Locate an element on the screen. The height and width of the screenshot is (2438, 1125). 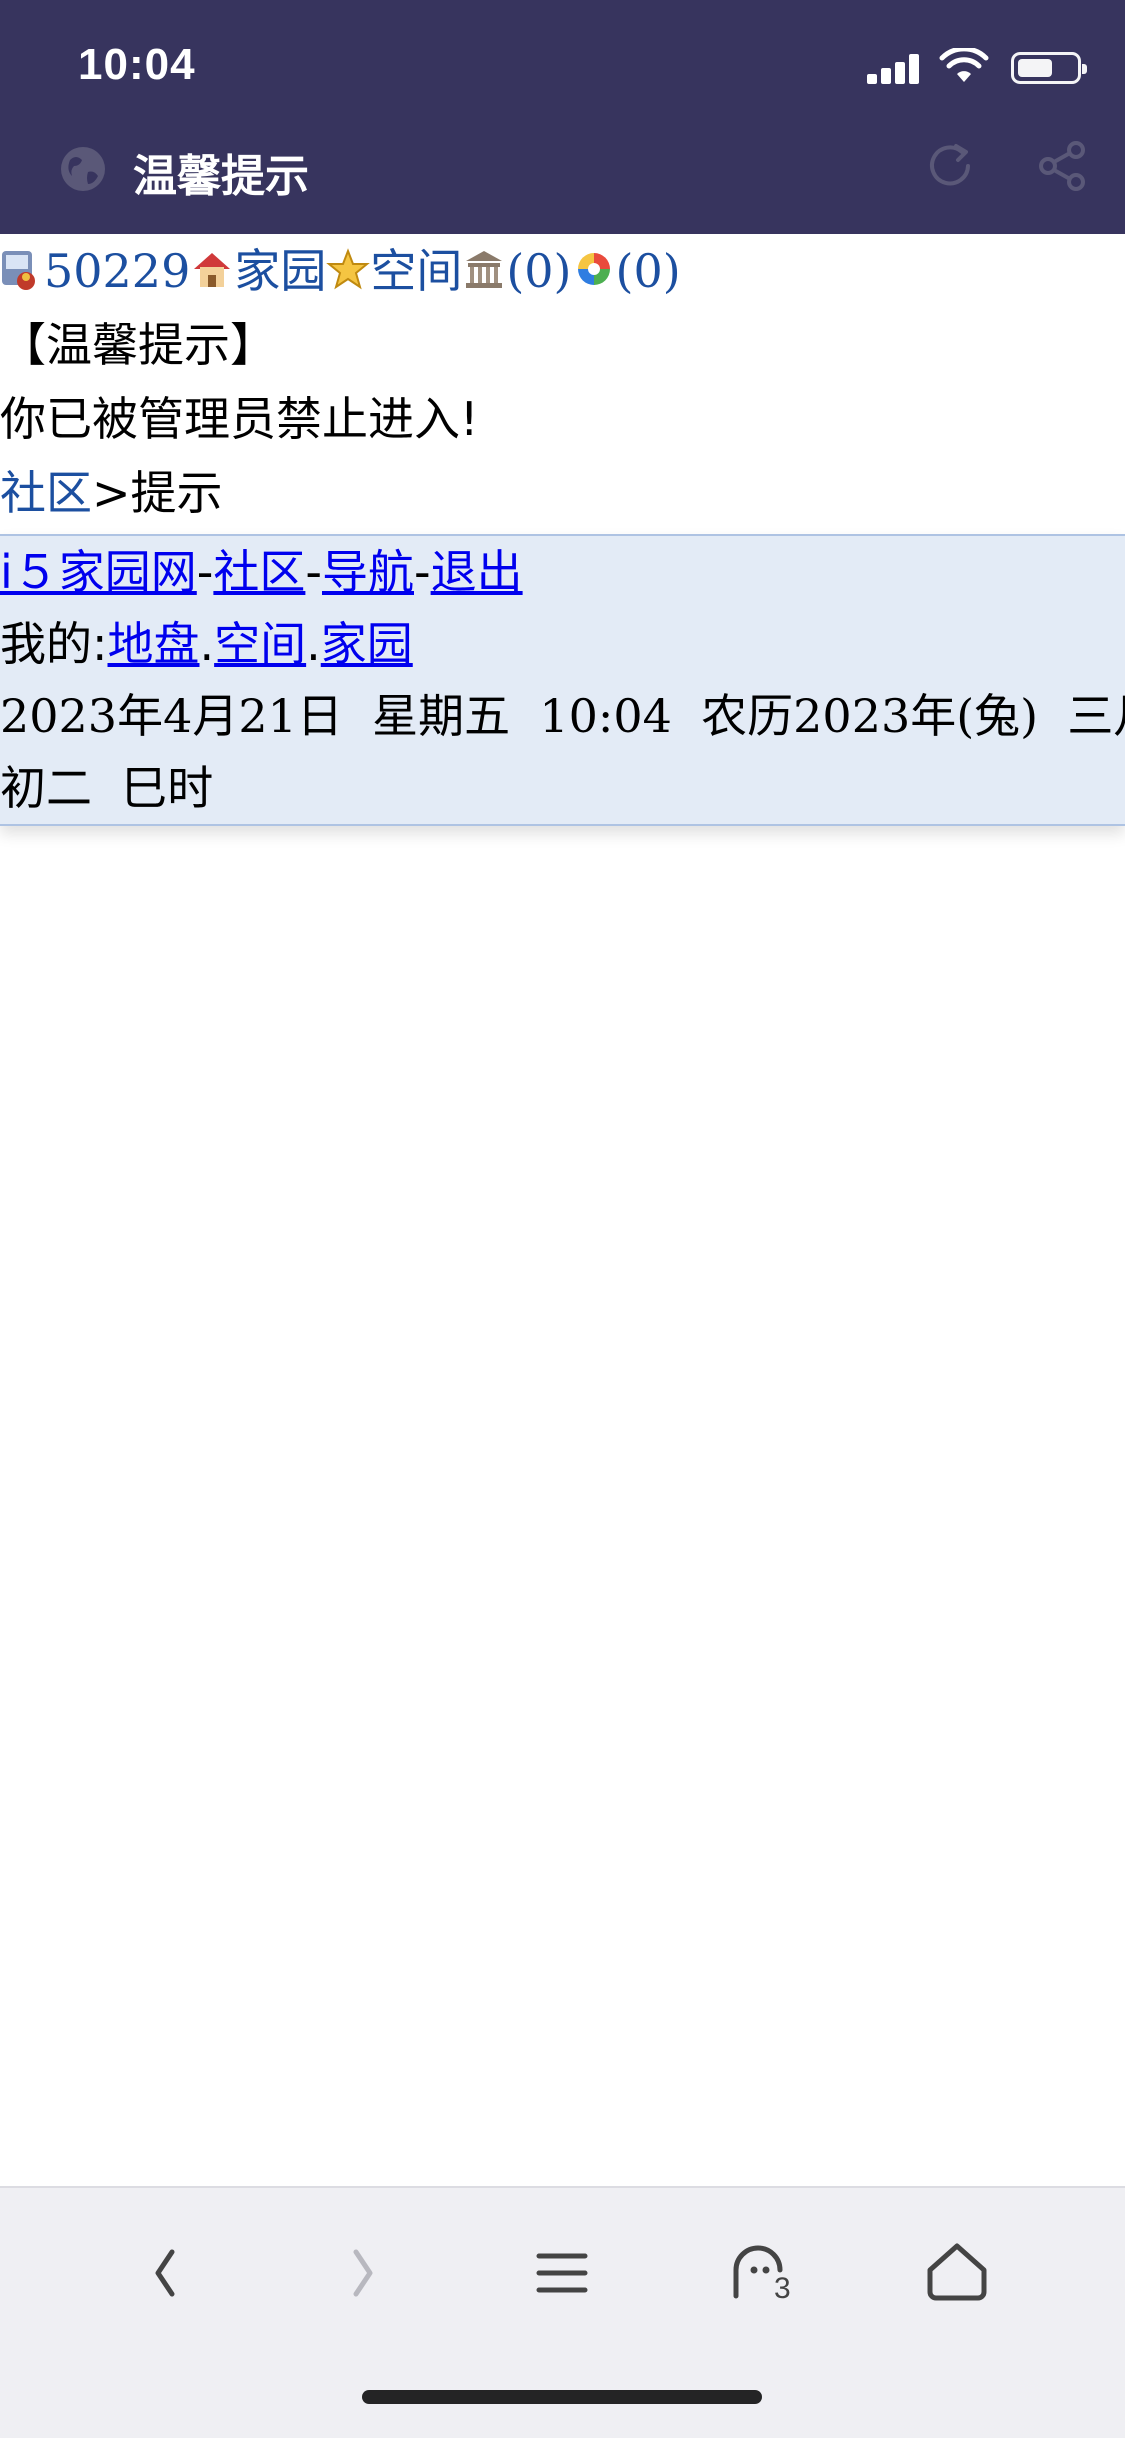
back-icon is located at coordinates (165, 2273).